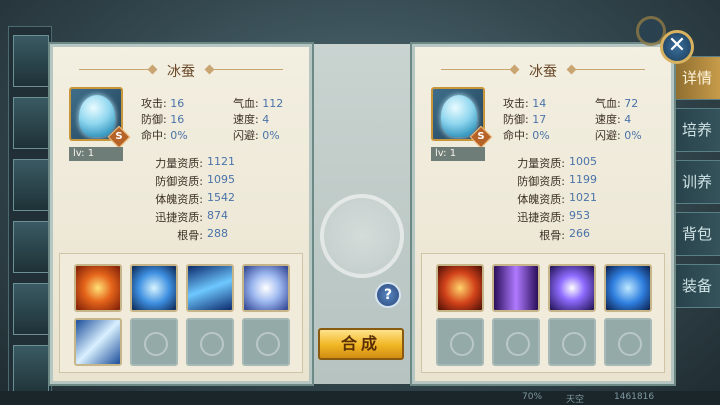  Describe the element at coordinates (695, 234) in the screenshot. I see `tab-bag: 背包` at that location.